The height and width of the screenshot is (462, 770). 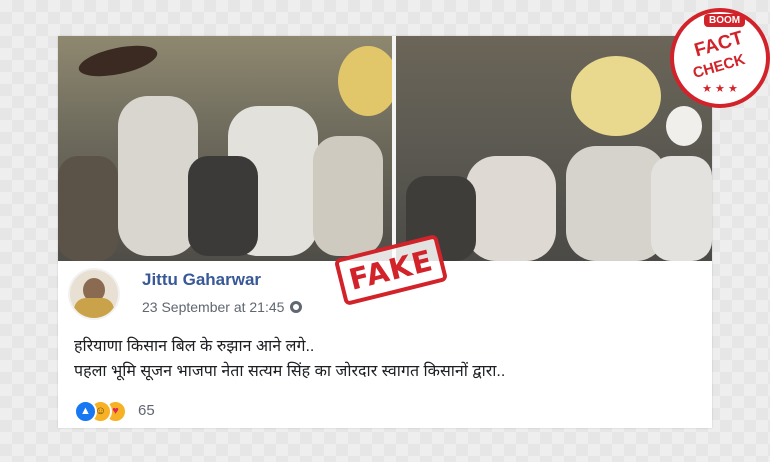 What do you see at coordinates (146, 410) in the screenshot?
I see `reaction-count: 65` at bounding box center [146, 410].